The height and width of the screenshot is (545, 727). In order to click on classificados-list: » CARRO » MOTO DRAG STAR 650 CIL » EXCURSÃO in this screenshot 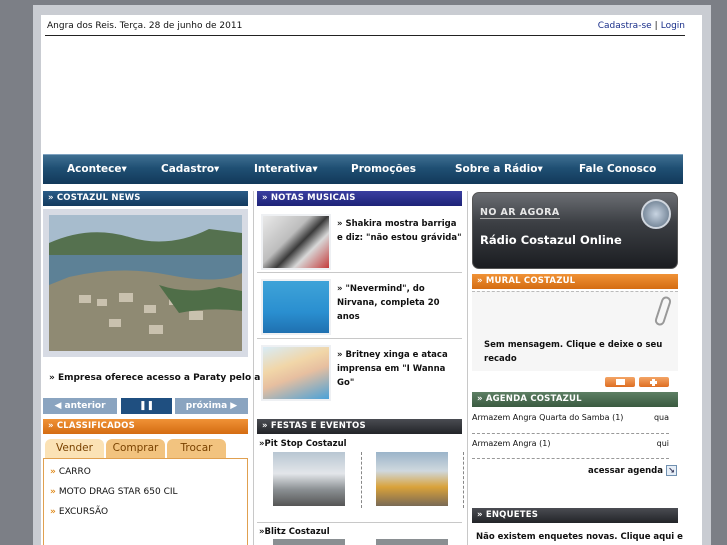, I will do `click(145, 501)`.